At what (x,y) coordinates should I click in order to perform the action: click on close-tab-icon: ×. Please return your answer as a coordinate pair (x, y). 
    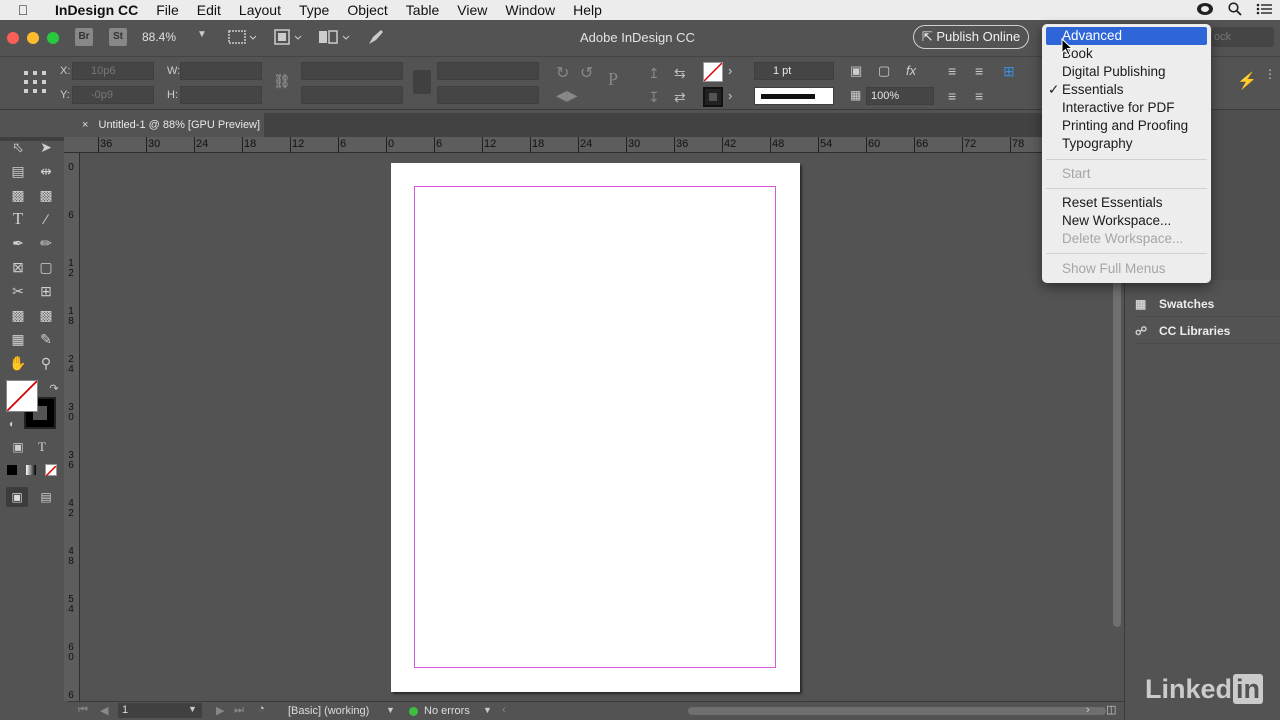
    Looking at the image, I should click on (85, 125).